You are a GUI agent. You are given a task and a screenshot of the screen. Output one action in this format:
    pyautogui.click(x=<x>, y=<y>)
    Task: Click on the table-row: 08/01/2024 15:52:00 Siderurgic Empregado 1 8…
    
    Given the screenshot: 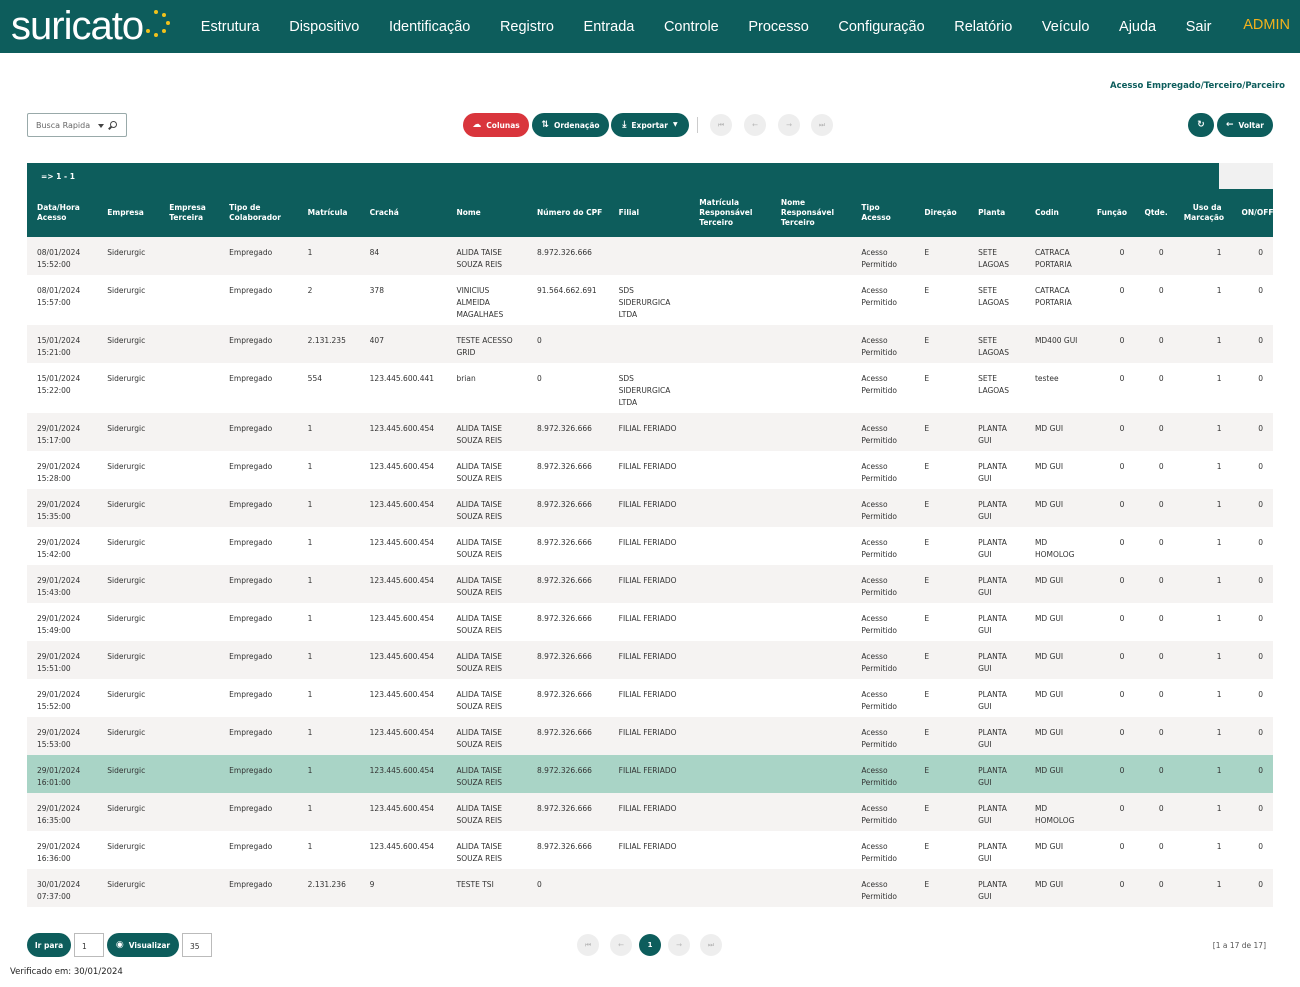 What is the action you would take?
    pyautogui.click(x=650, y=256)
    